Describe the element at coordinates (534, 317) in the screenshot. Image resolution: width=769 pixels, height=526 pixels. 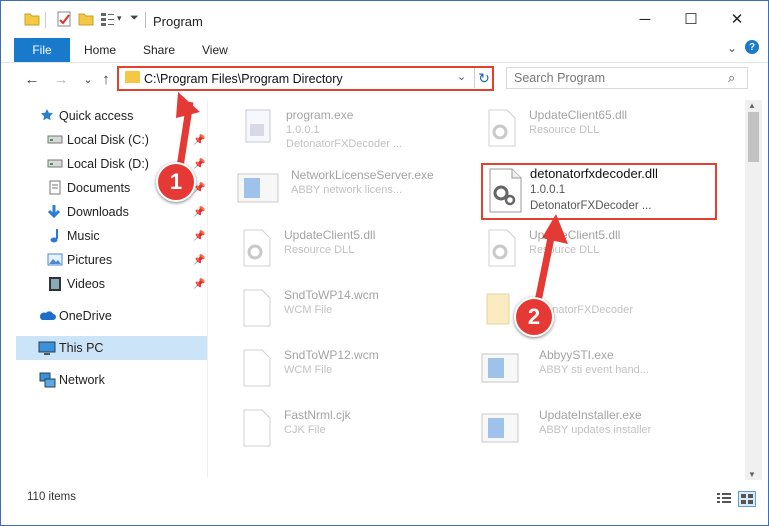
I see `step-2-badge: 2` at that location.